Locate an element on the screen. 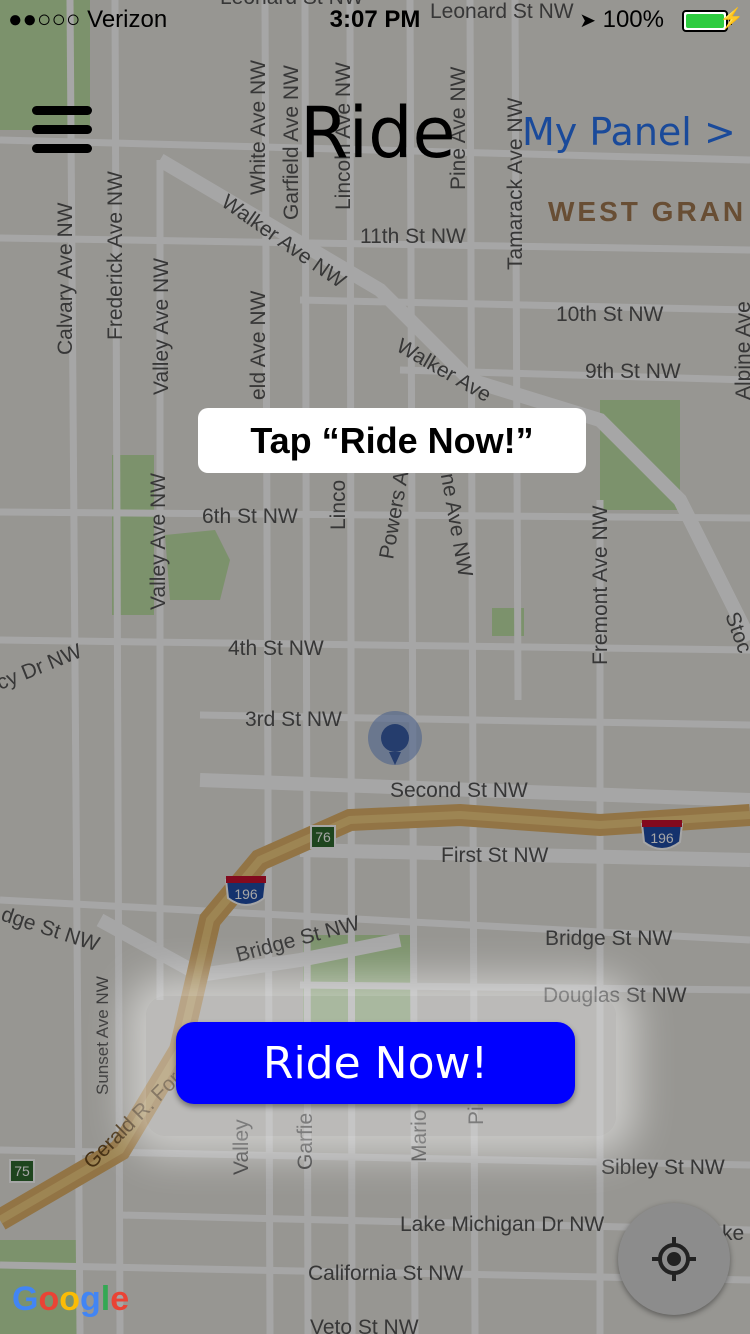  status-bar: ●●○○○ Verizon 3:07 PM ➤ 100% ⚡ is located at coordinates (375, 20).